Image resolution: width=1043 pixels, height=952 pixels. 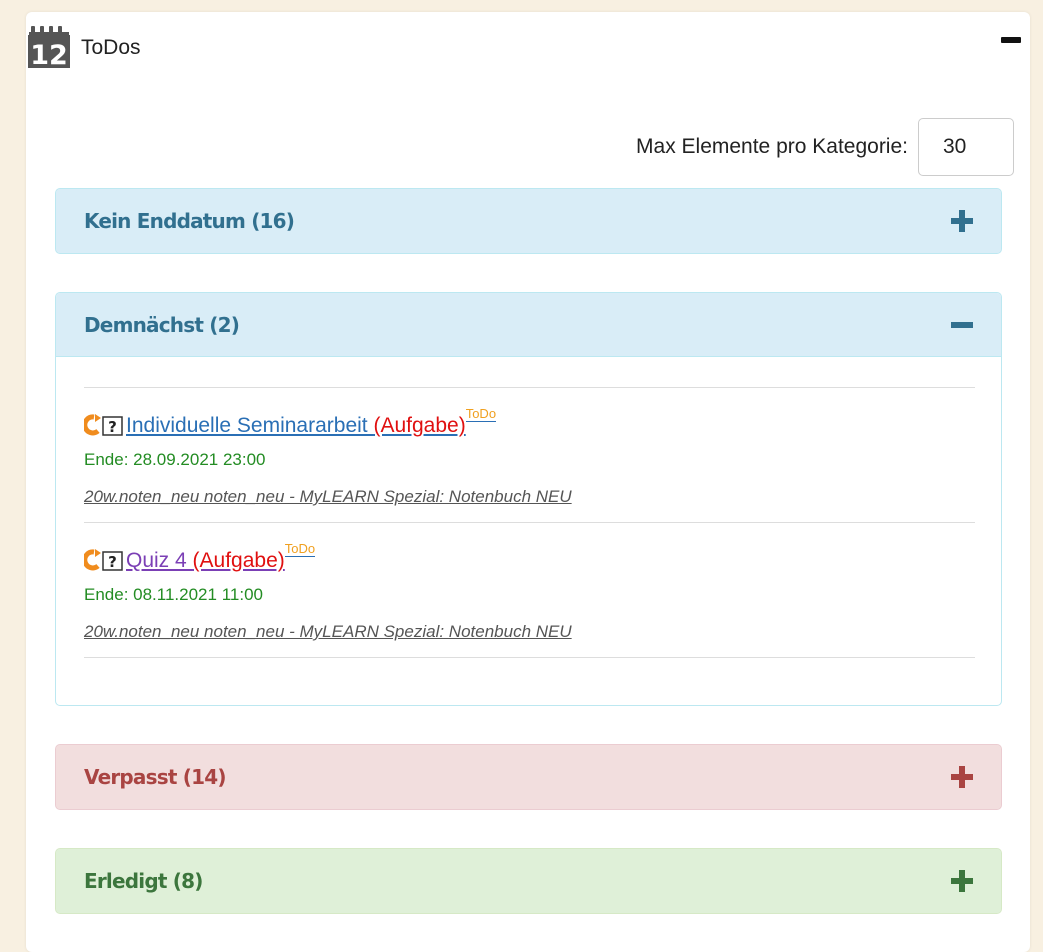 I want to click on calendar-icon-day: 12, so click(x=49, y=54).